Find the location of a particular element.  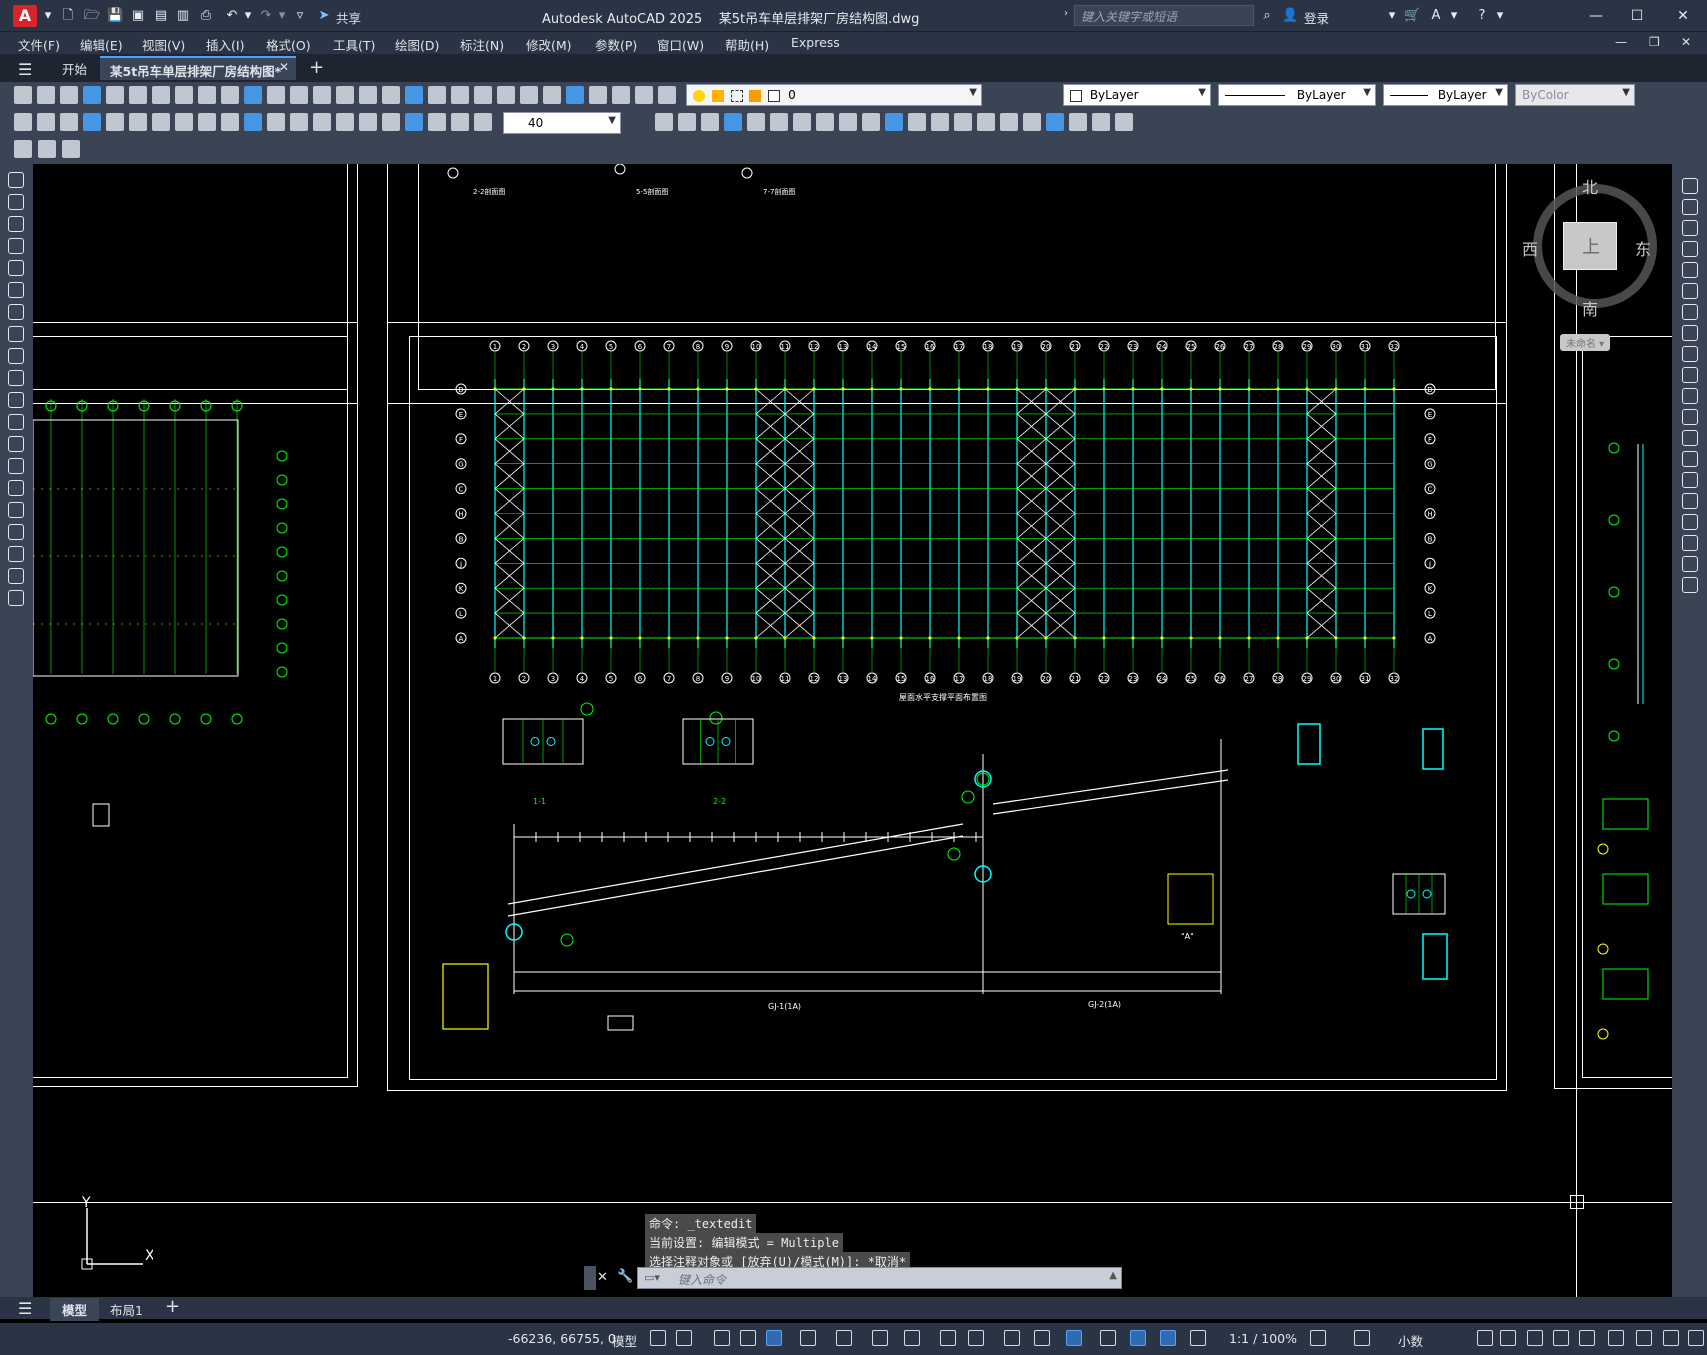

share-button: 共享 is located at coordinates (348, 17).